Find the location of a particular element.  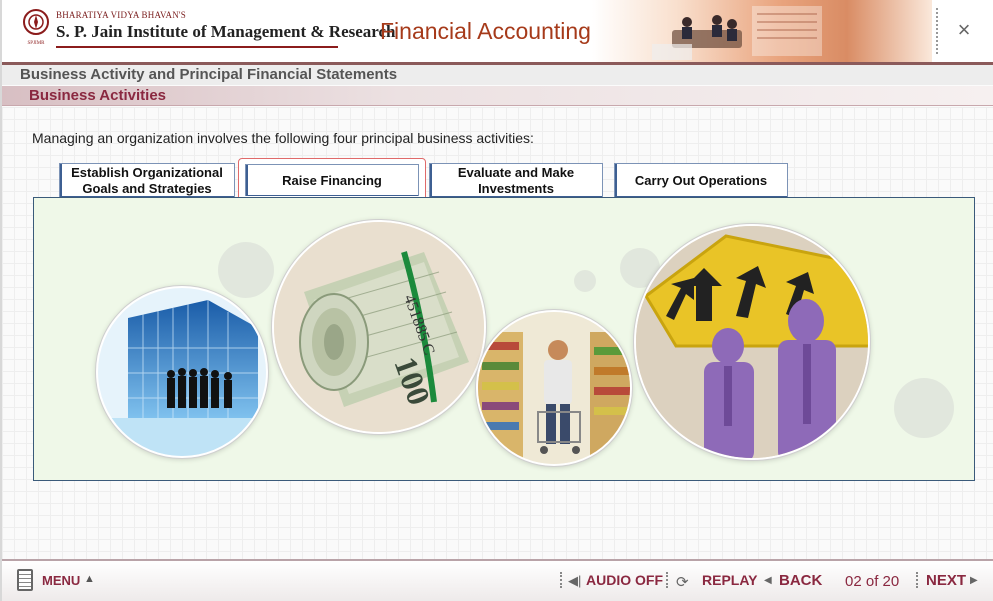

tab-carry-out-operations: Carry Out Operations is located at coordinates (701, 180).